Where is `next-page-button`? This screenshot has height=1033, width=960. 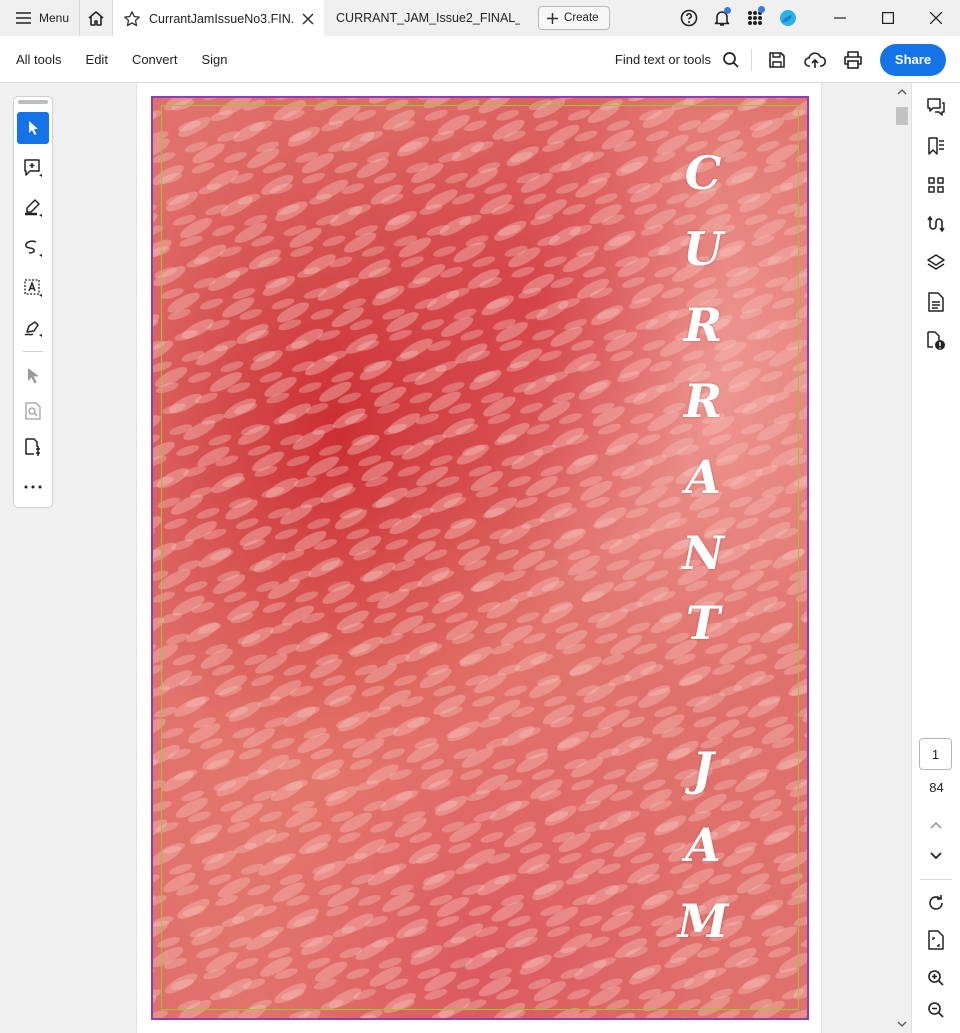
next-page-button is located at coordinates (936, 856).